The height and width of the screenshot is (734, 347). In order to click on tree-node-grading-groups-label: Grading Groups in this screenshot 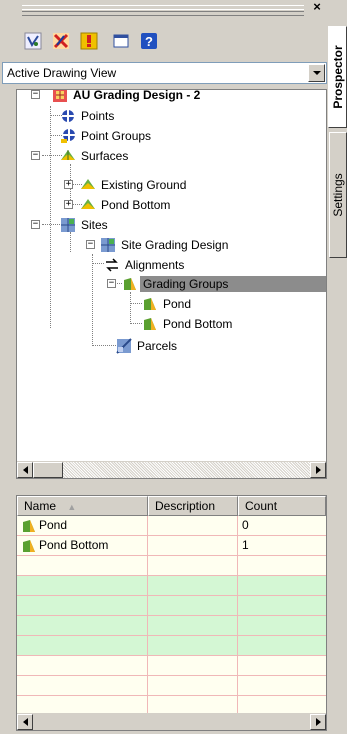, I will do `click(233, 284)`.